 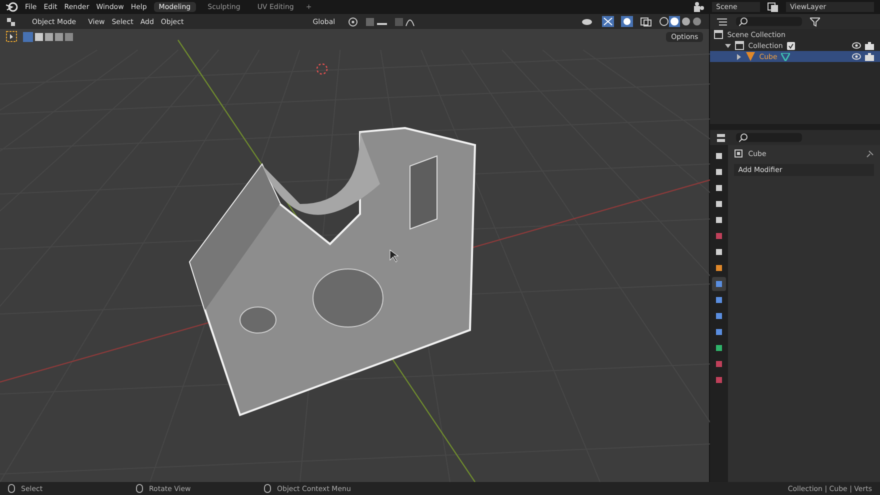 What do you see at coordinates (608, 21) in the screenshot?
I see `gizmo-icon` at bounding box center [608, 21].